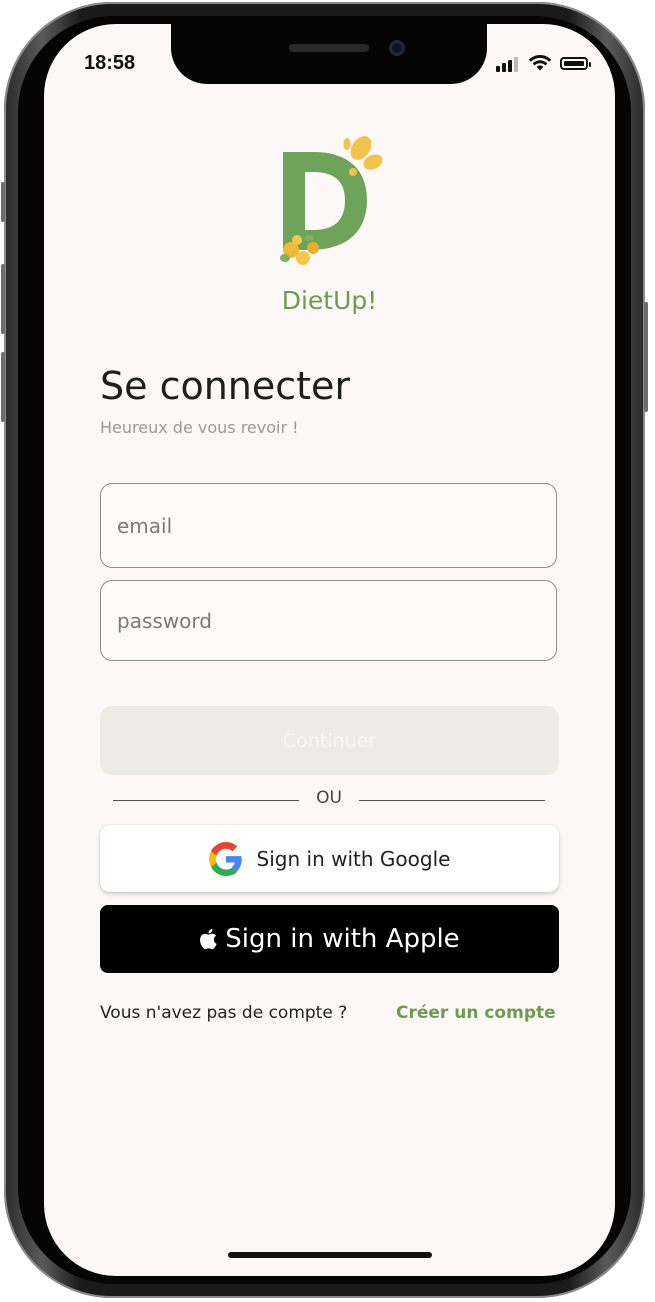 Image resolution: width=655 pixels, height=1302 pixels. Describe the element at coordinates (328, 525) in the screenshot. I see `email-field` at that location.